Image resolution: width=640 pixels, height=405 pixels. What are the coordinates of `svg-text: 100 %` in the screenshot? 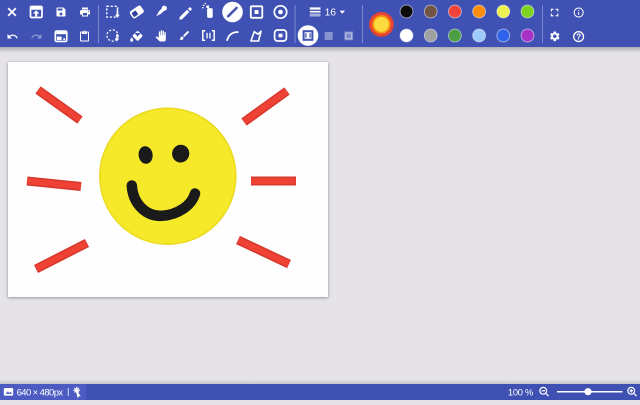 It's located at (520, 391).